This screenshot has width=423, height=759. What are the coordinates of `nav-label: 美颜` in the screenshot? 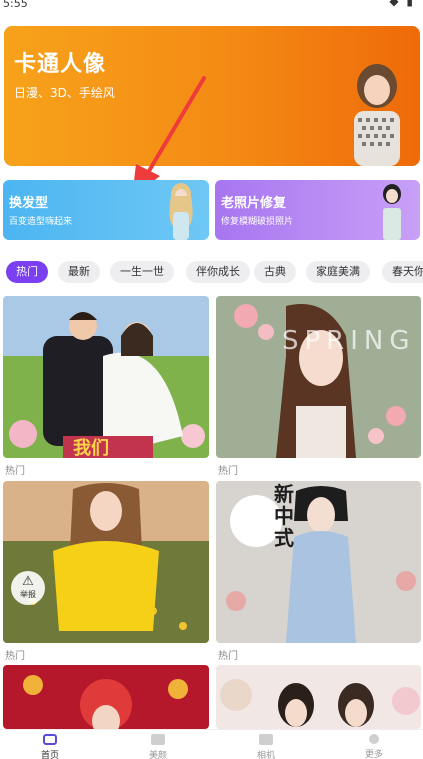 It's located at (157, 755).